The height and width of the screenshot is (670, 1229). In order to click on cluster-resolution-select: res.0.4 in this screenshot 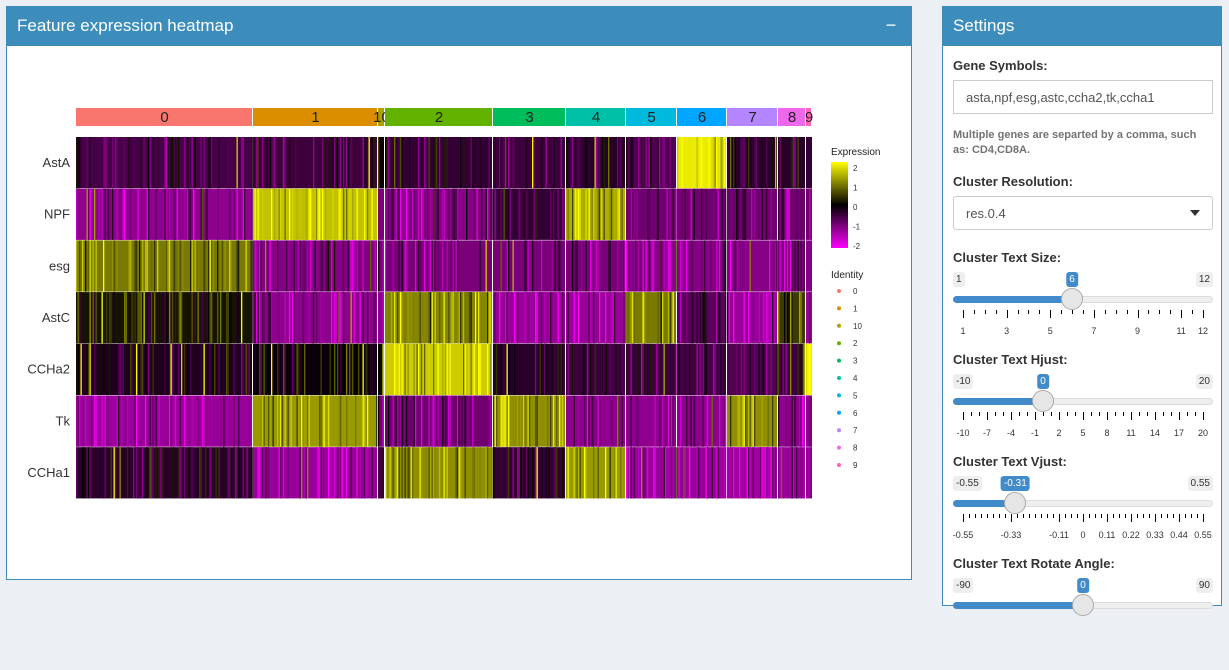, I will do `click(1083, 213)`.